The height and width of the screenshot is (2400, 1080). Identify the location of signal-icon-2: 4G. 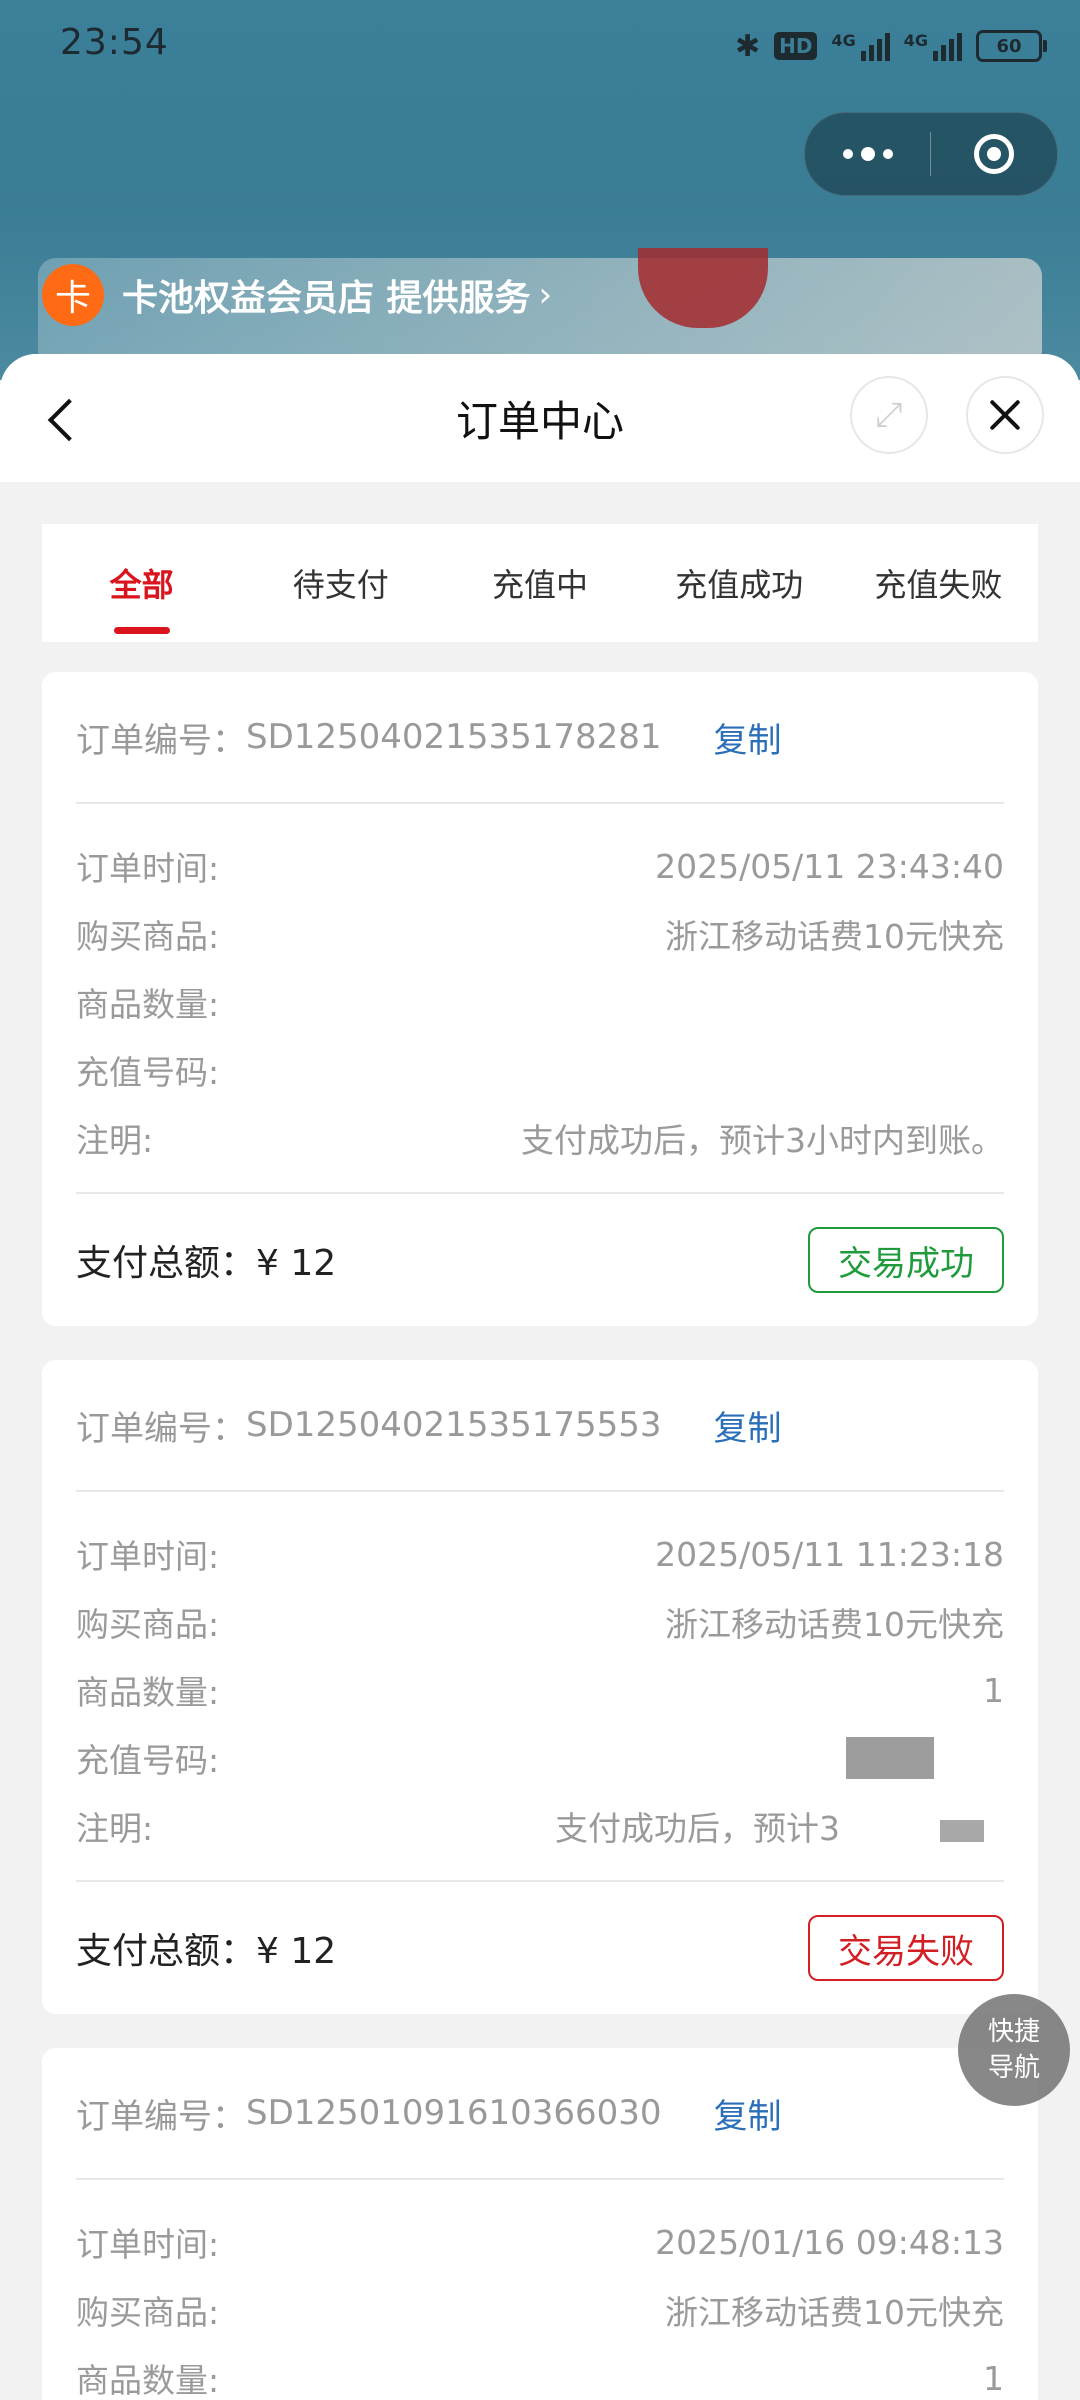
(933, 46).